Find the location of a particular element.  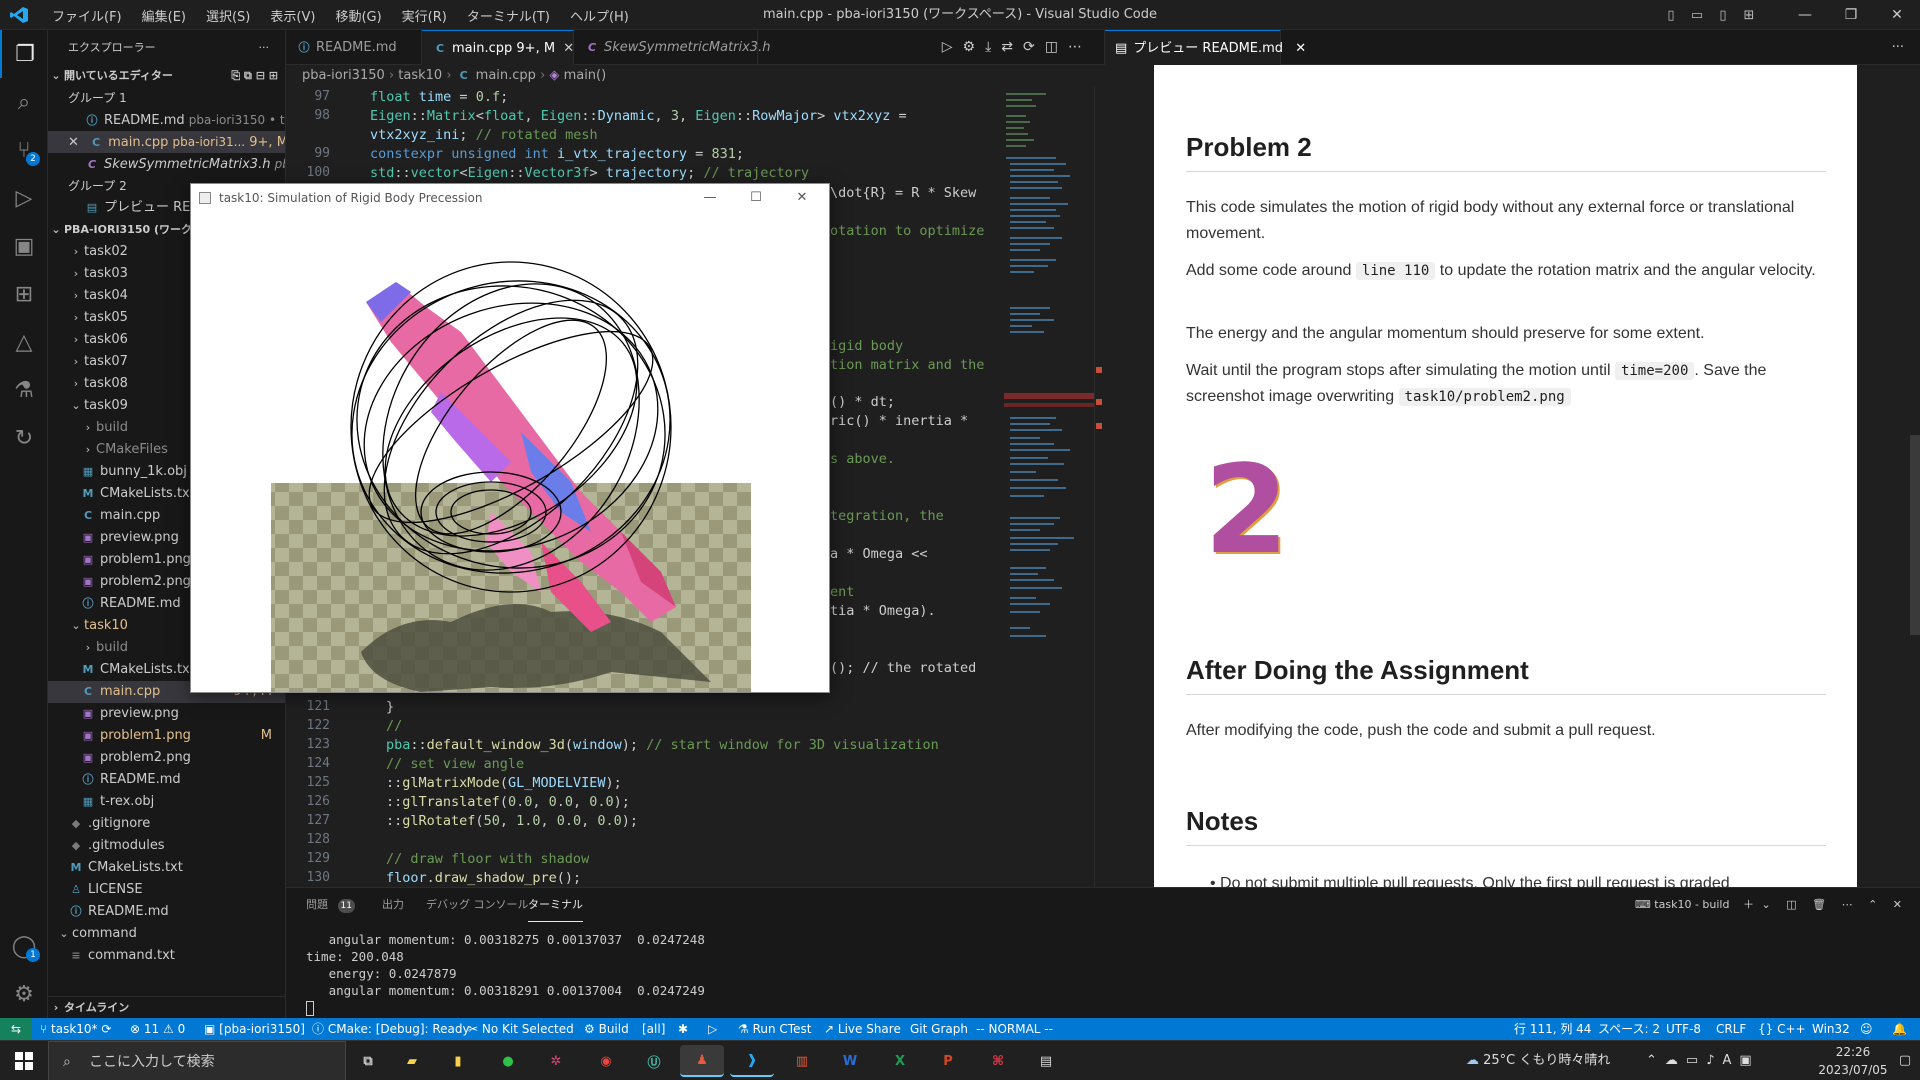

live-share-icon: ↻ is located at coordinates (24, 438).